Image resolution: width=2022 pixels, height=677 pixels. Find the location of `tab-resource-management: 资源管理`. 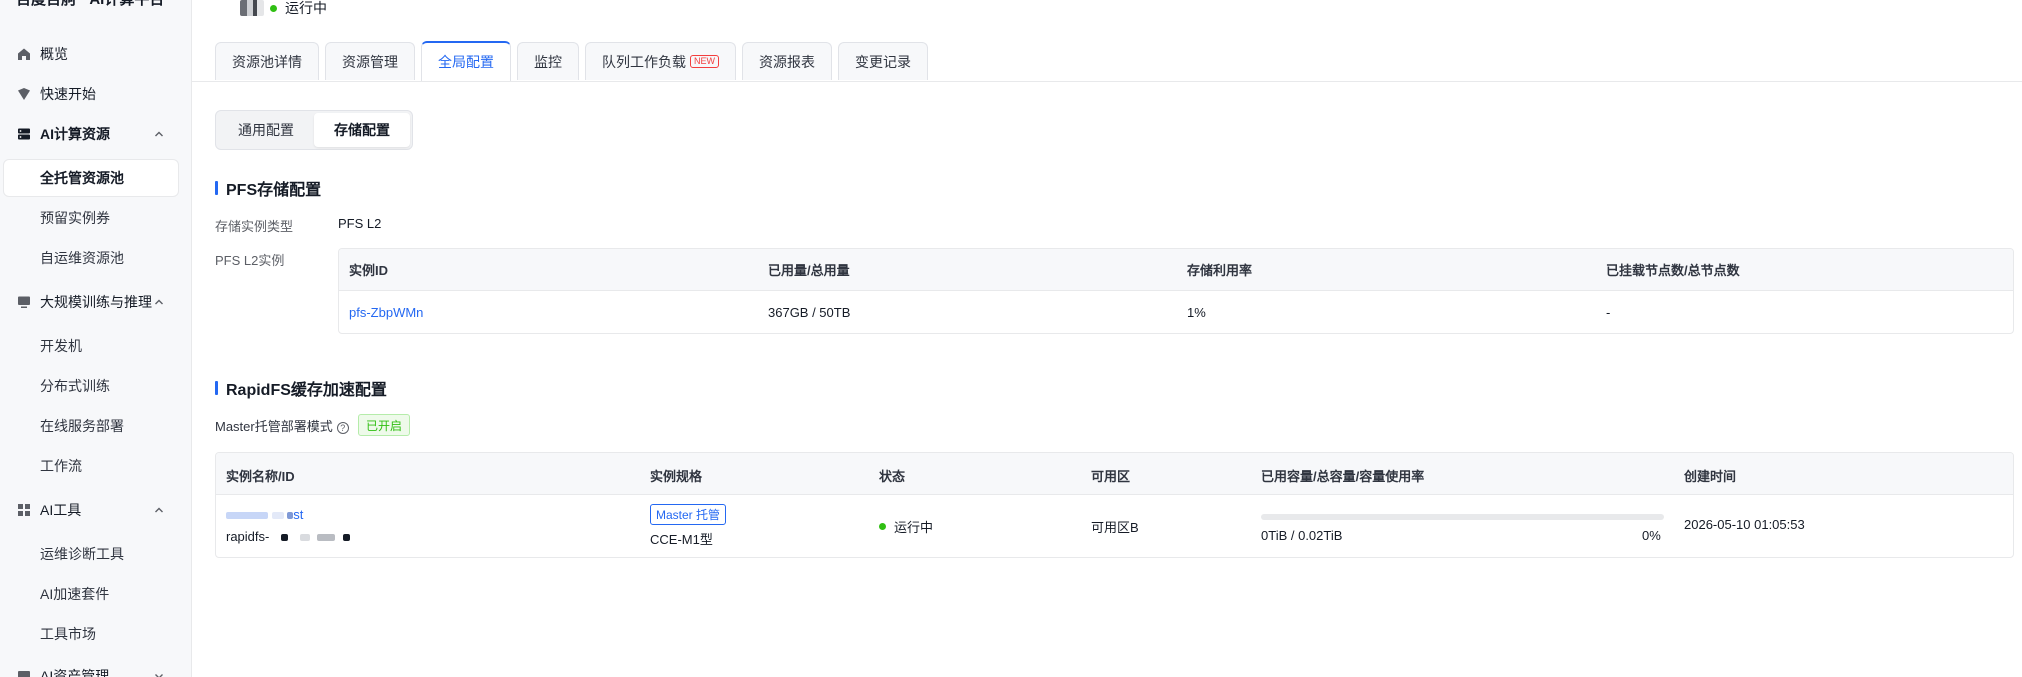

tab-resource-management: 资源管理 is located at coordinates (370, 61).